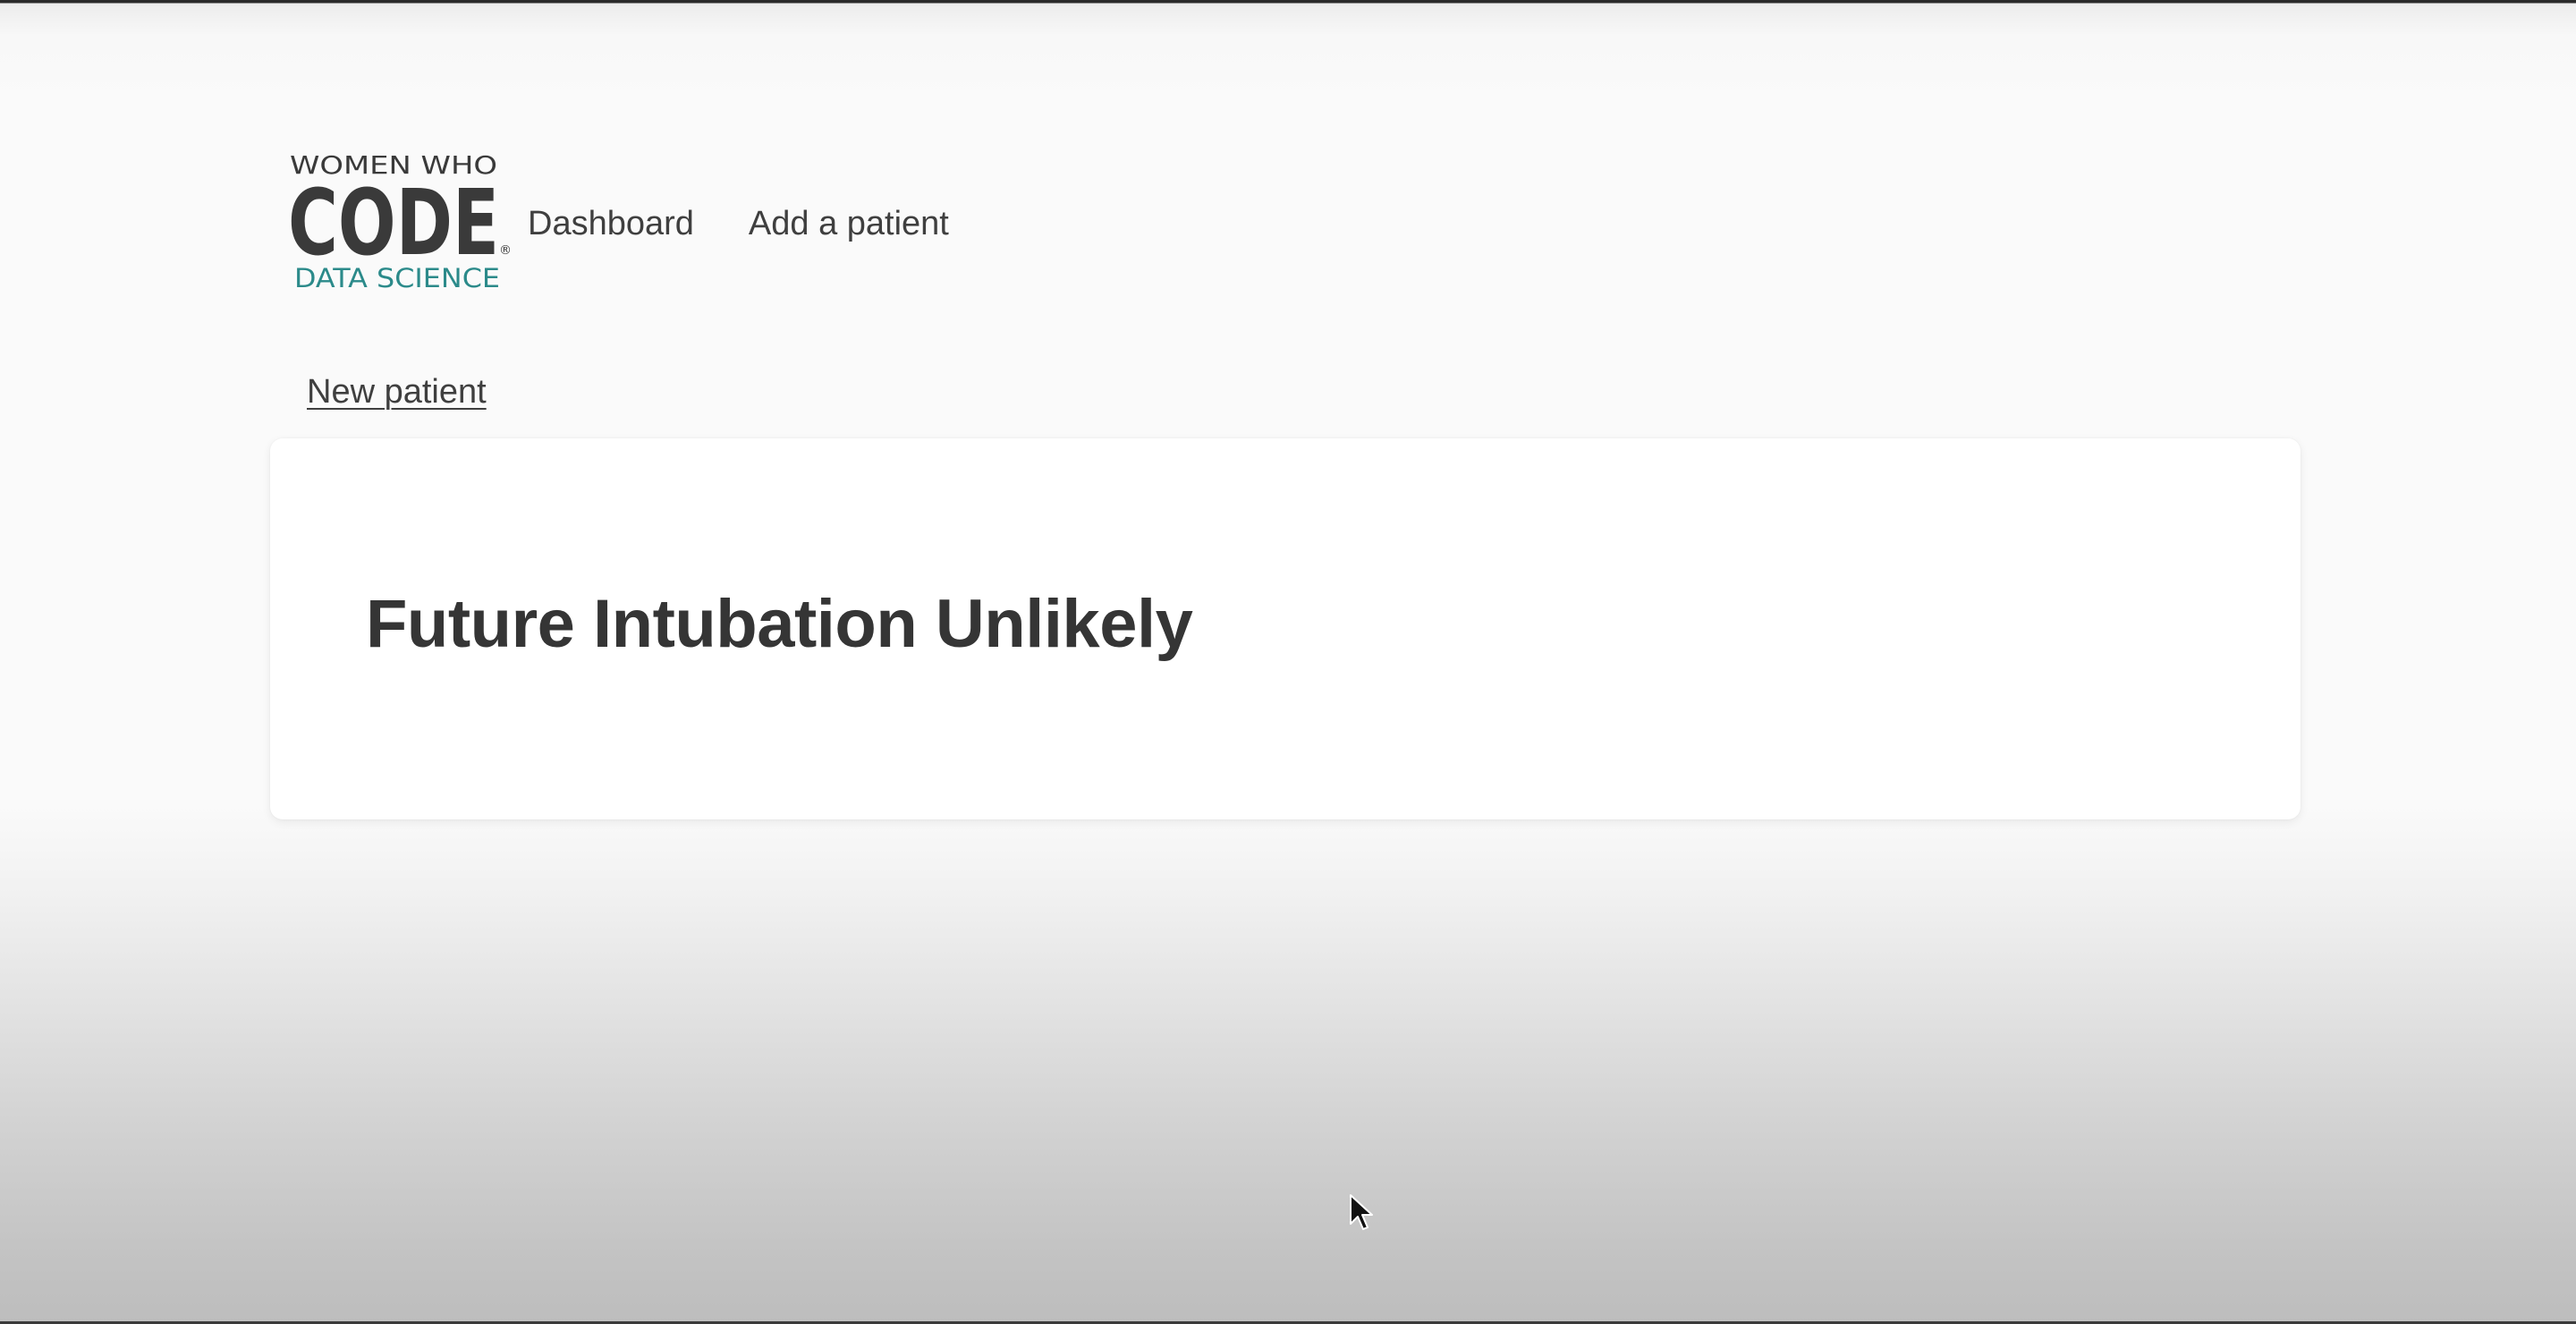  Describe the element at coordinates (849, 224) in the screenshot. I see `nav-add-patient-link: Add a patient` at that location.